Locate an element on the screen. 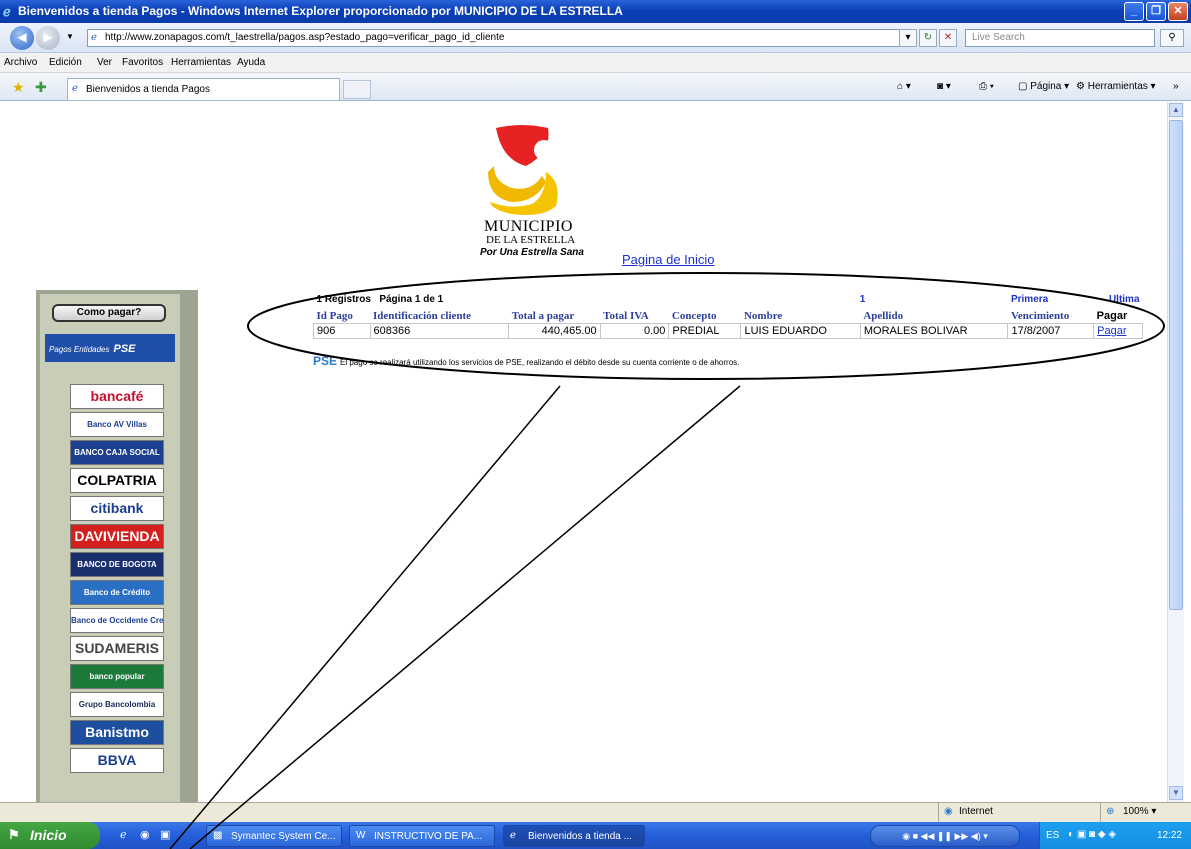 Image resolution: width=1191 pixels, height=849 pixels. bank-logo-5: citibank is located at coordinates (117, 508).